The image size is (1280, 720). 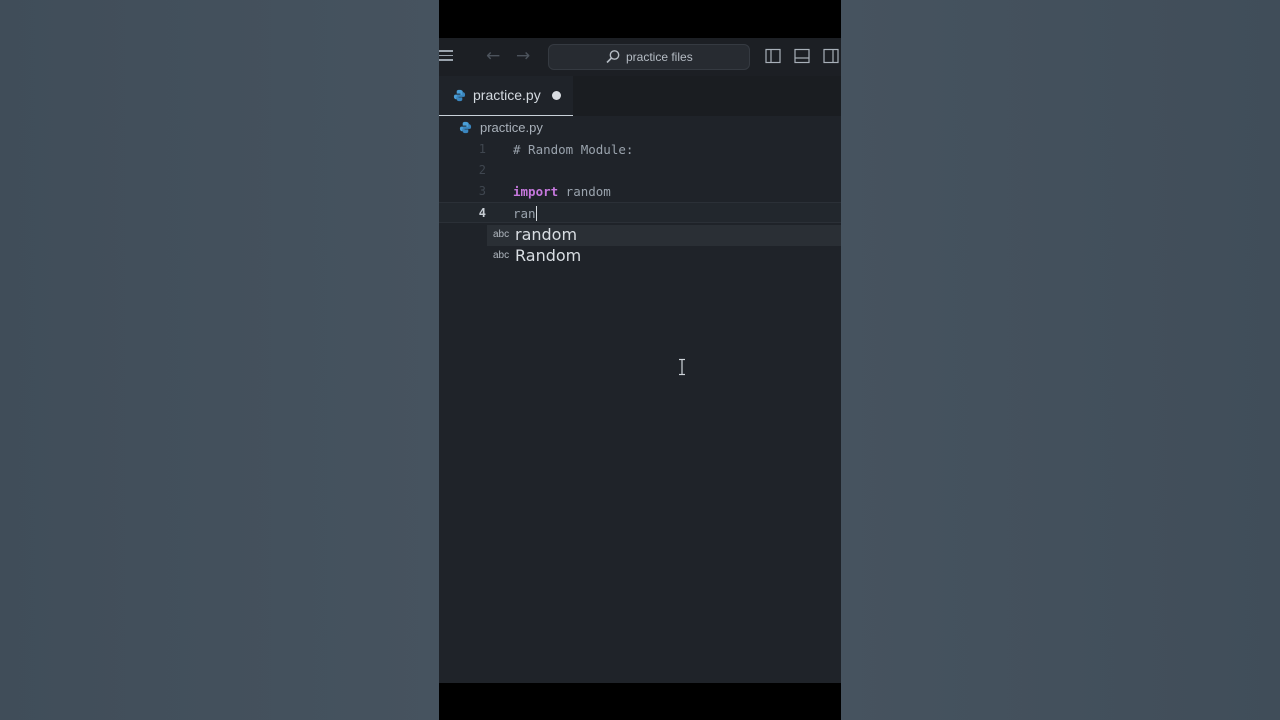 I want to click on autocomplete-widget: abc random abc Random, so click(x=664, y=246).